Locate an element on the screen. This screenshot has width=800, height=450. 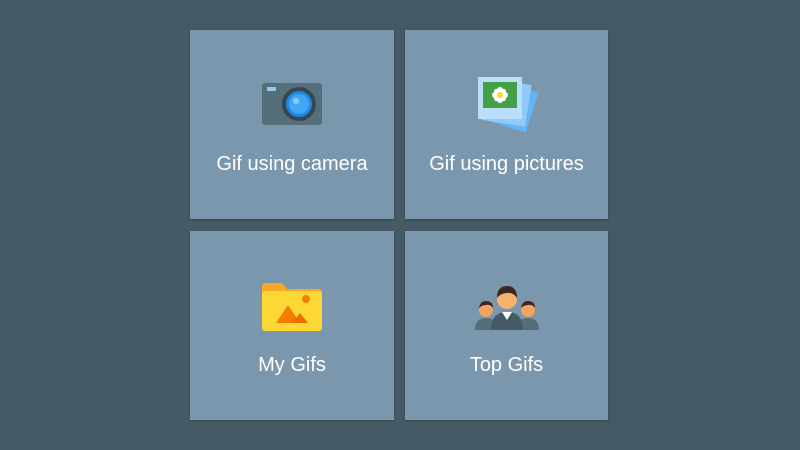
top-gifs-tile: Top Gifs is located at coordinates (506, 325).